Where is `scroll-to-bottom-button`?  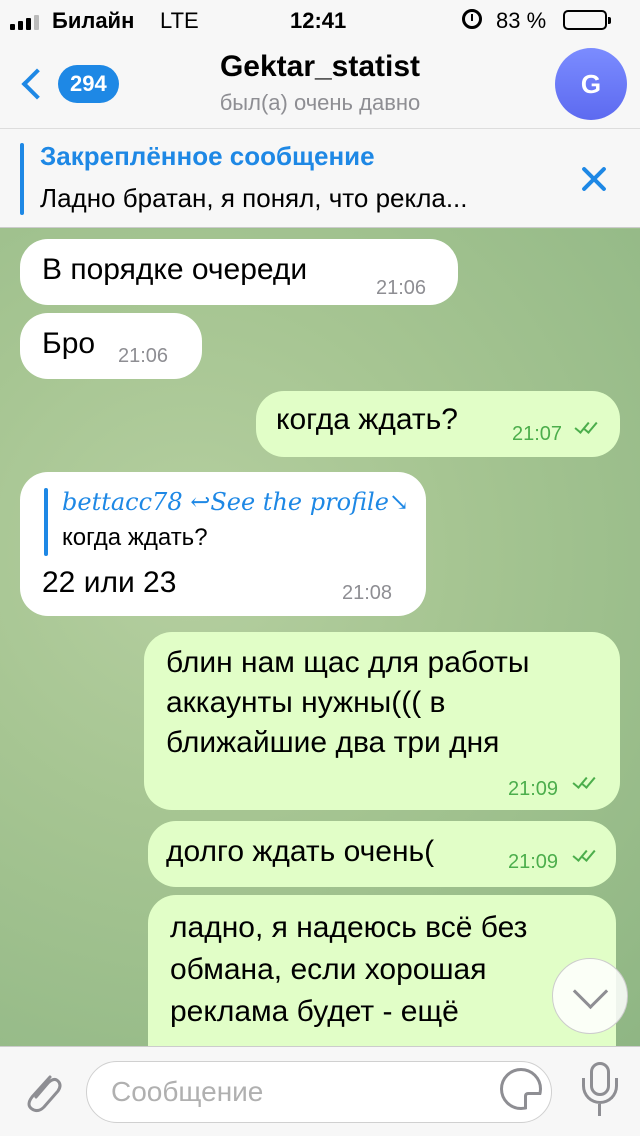
scroll-to-bottom-button is located at coordinates (590, 996).